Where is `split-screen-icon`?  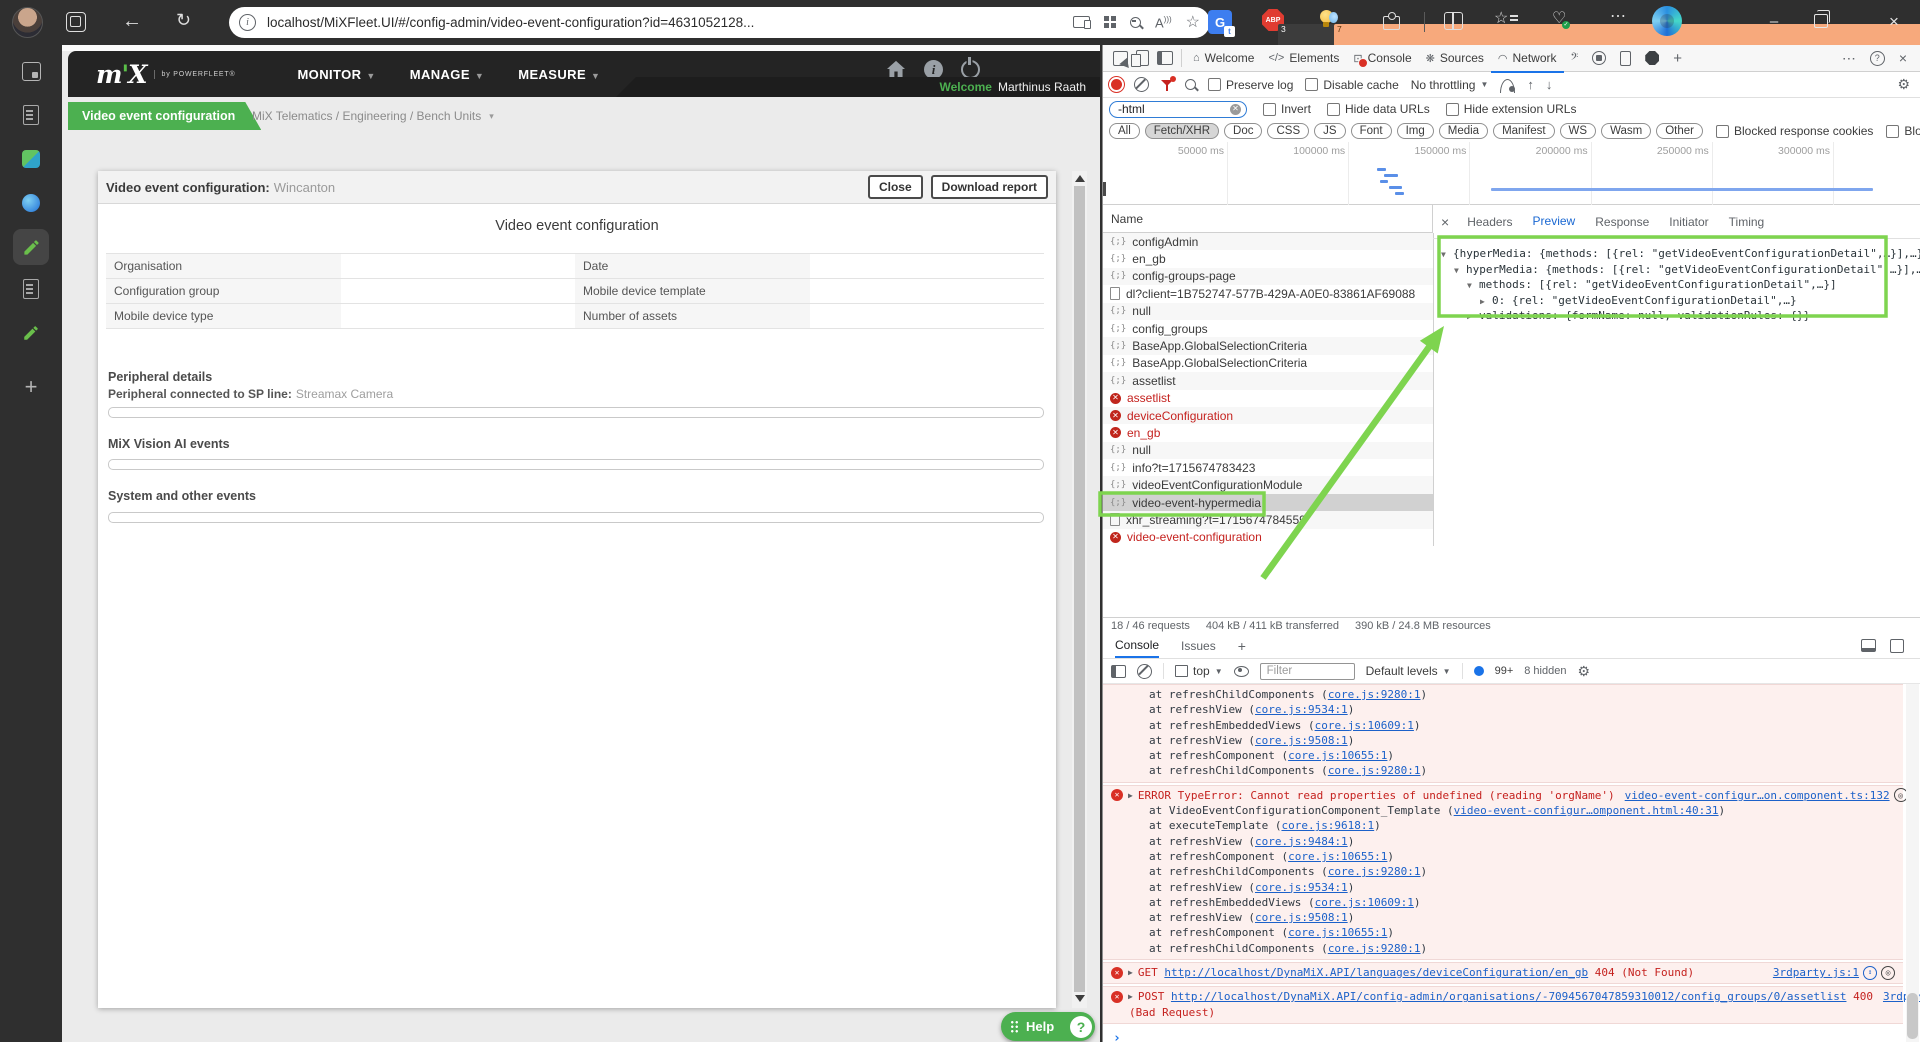 split-screen-icon is located at coordinates (1453, 21).